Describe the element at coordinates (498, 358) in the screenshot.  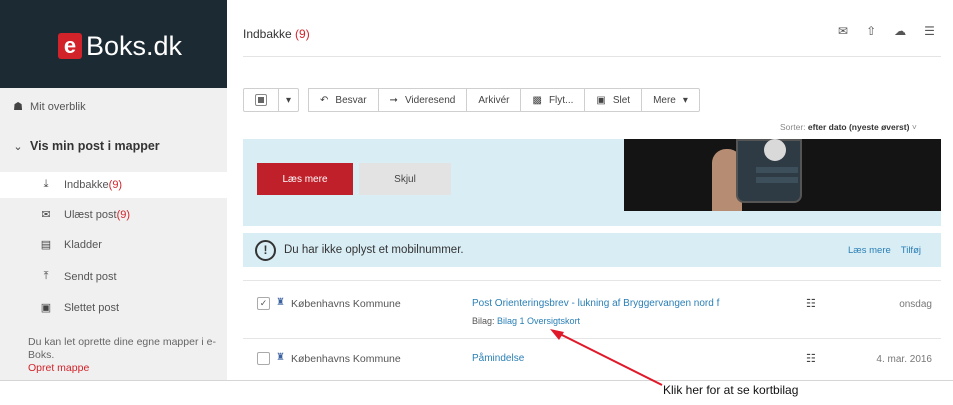
I see `message-subject-link: Påmindelse` at that location.